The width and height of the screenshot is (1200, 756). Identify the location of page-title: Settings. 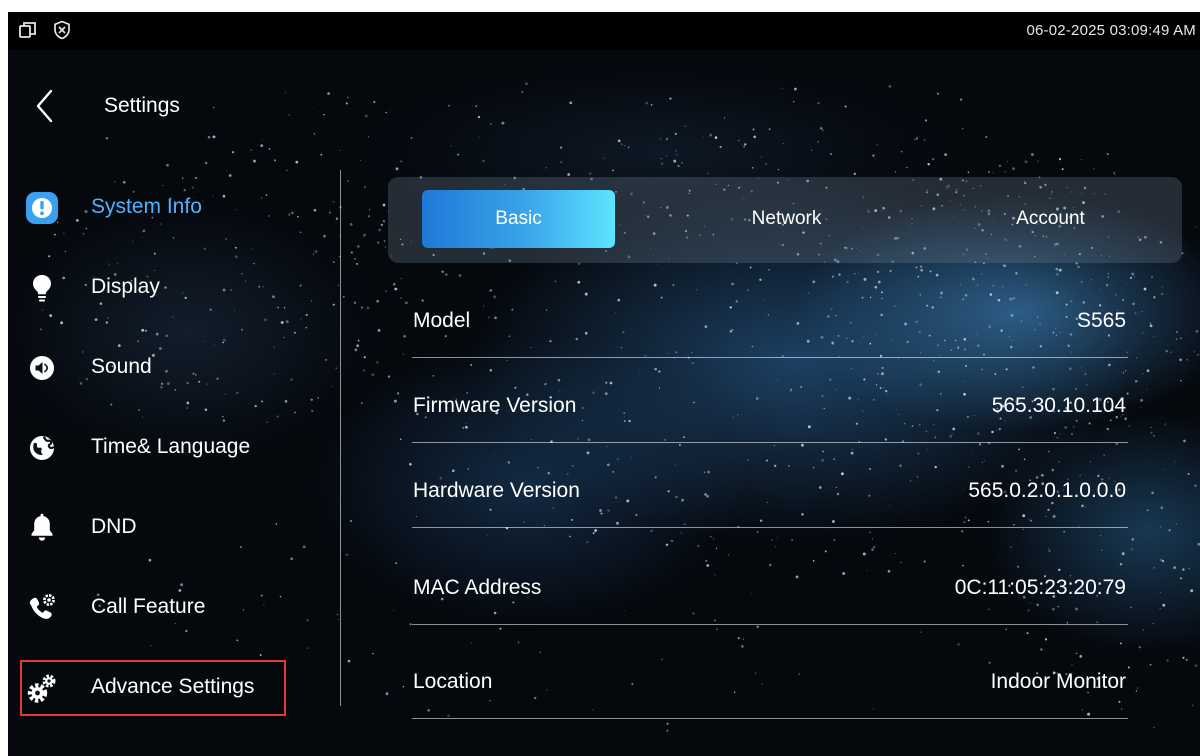
(142, 105).